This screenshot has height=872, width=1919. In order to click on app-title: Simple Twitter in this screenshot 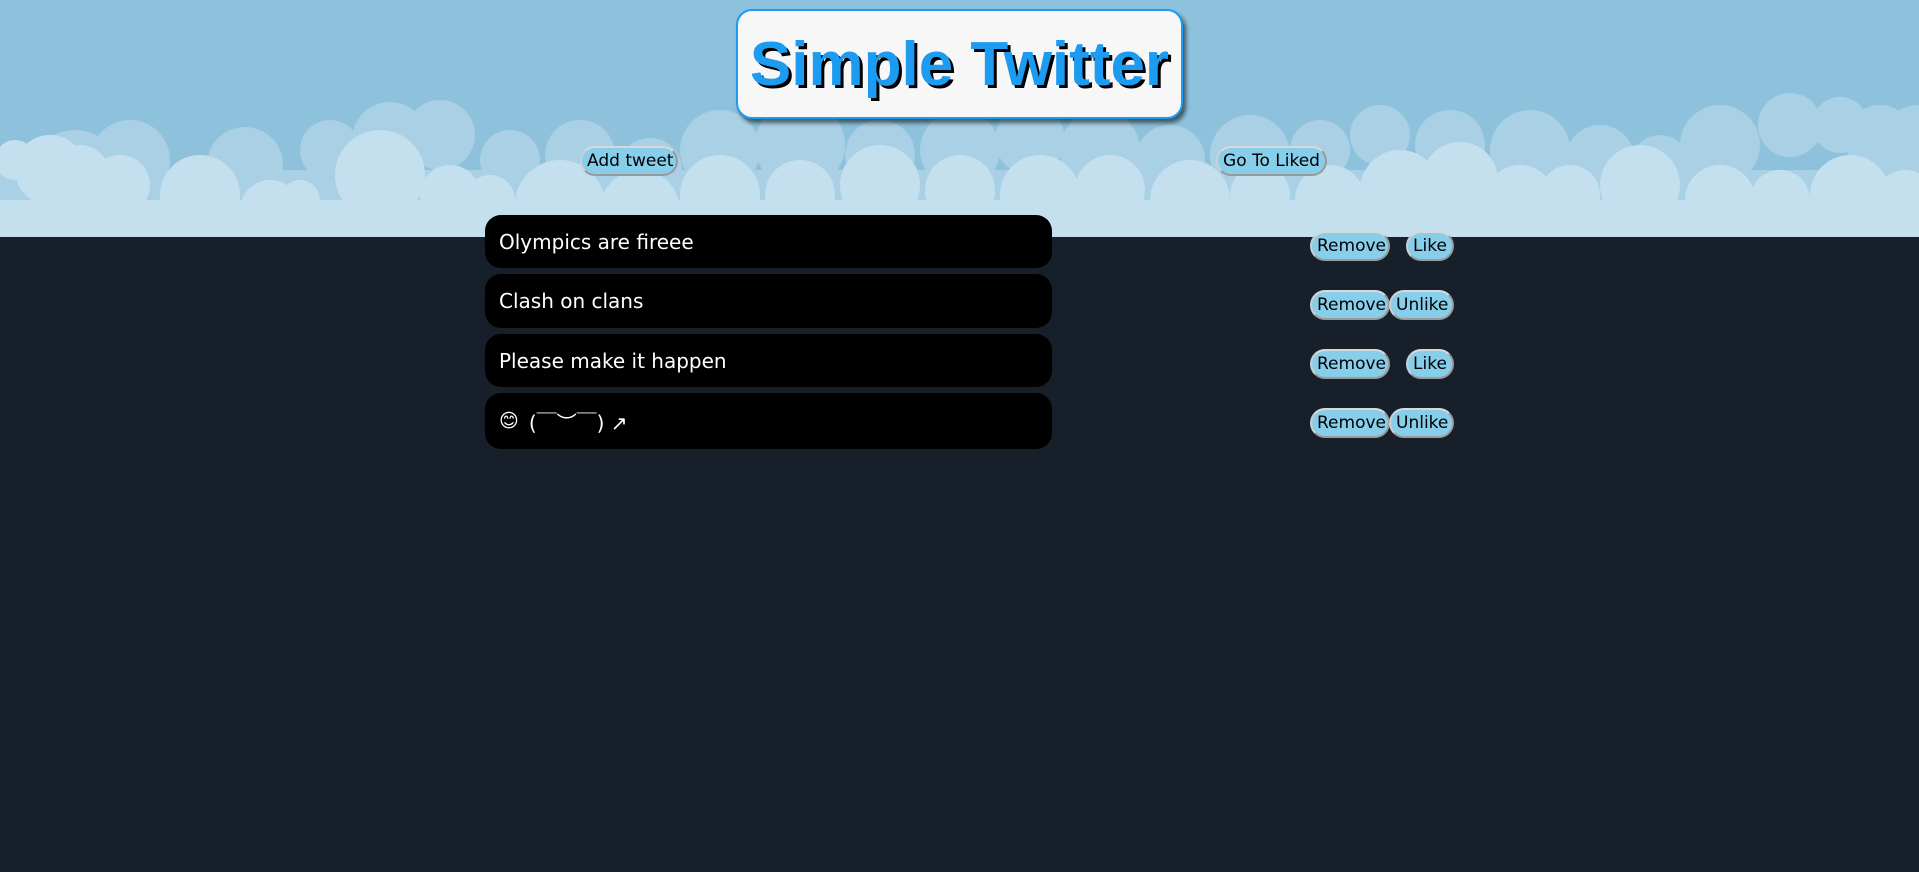, I will do `click(959, 64)`.